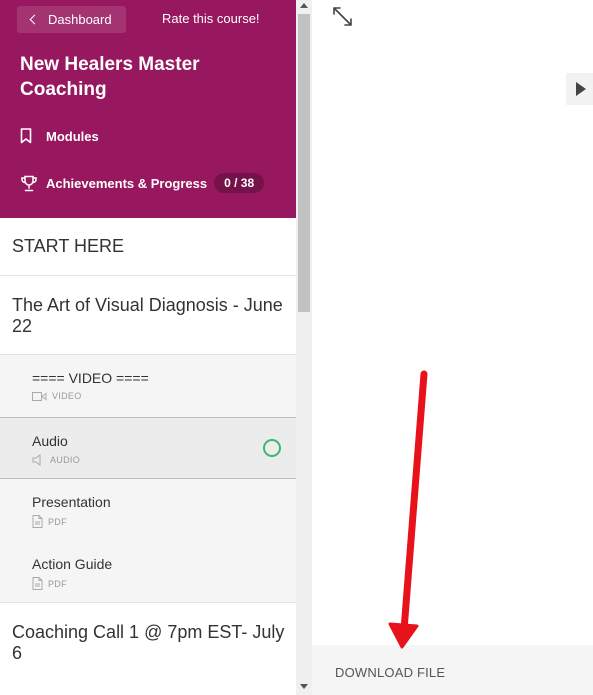 The height and width of the screenshot is (695, 593). I want to click on section-coaching-call: Coaching Call 1 @ 7pm EST- July 6, so click(148, 644).